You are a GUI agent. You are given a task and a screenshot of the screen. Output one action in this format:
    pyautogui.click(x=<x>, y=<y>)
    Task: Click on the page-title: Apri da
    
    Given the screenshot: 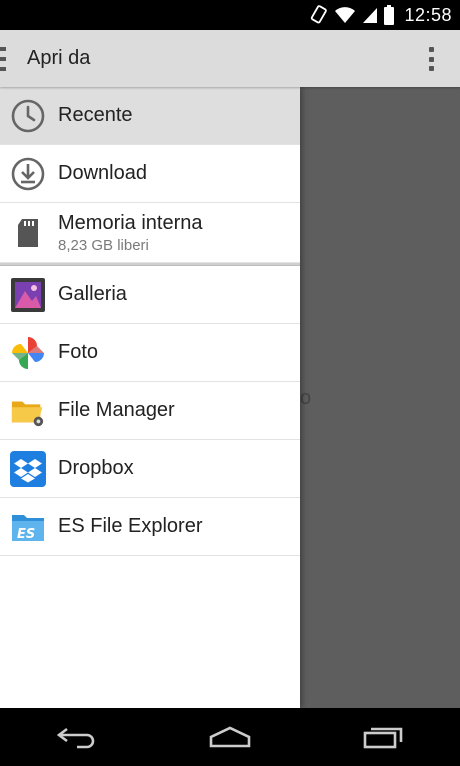 What is the action you would take?
    pyautogui.click(x=59, y=58)
    